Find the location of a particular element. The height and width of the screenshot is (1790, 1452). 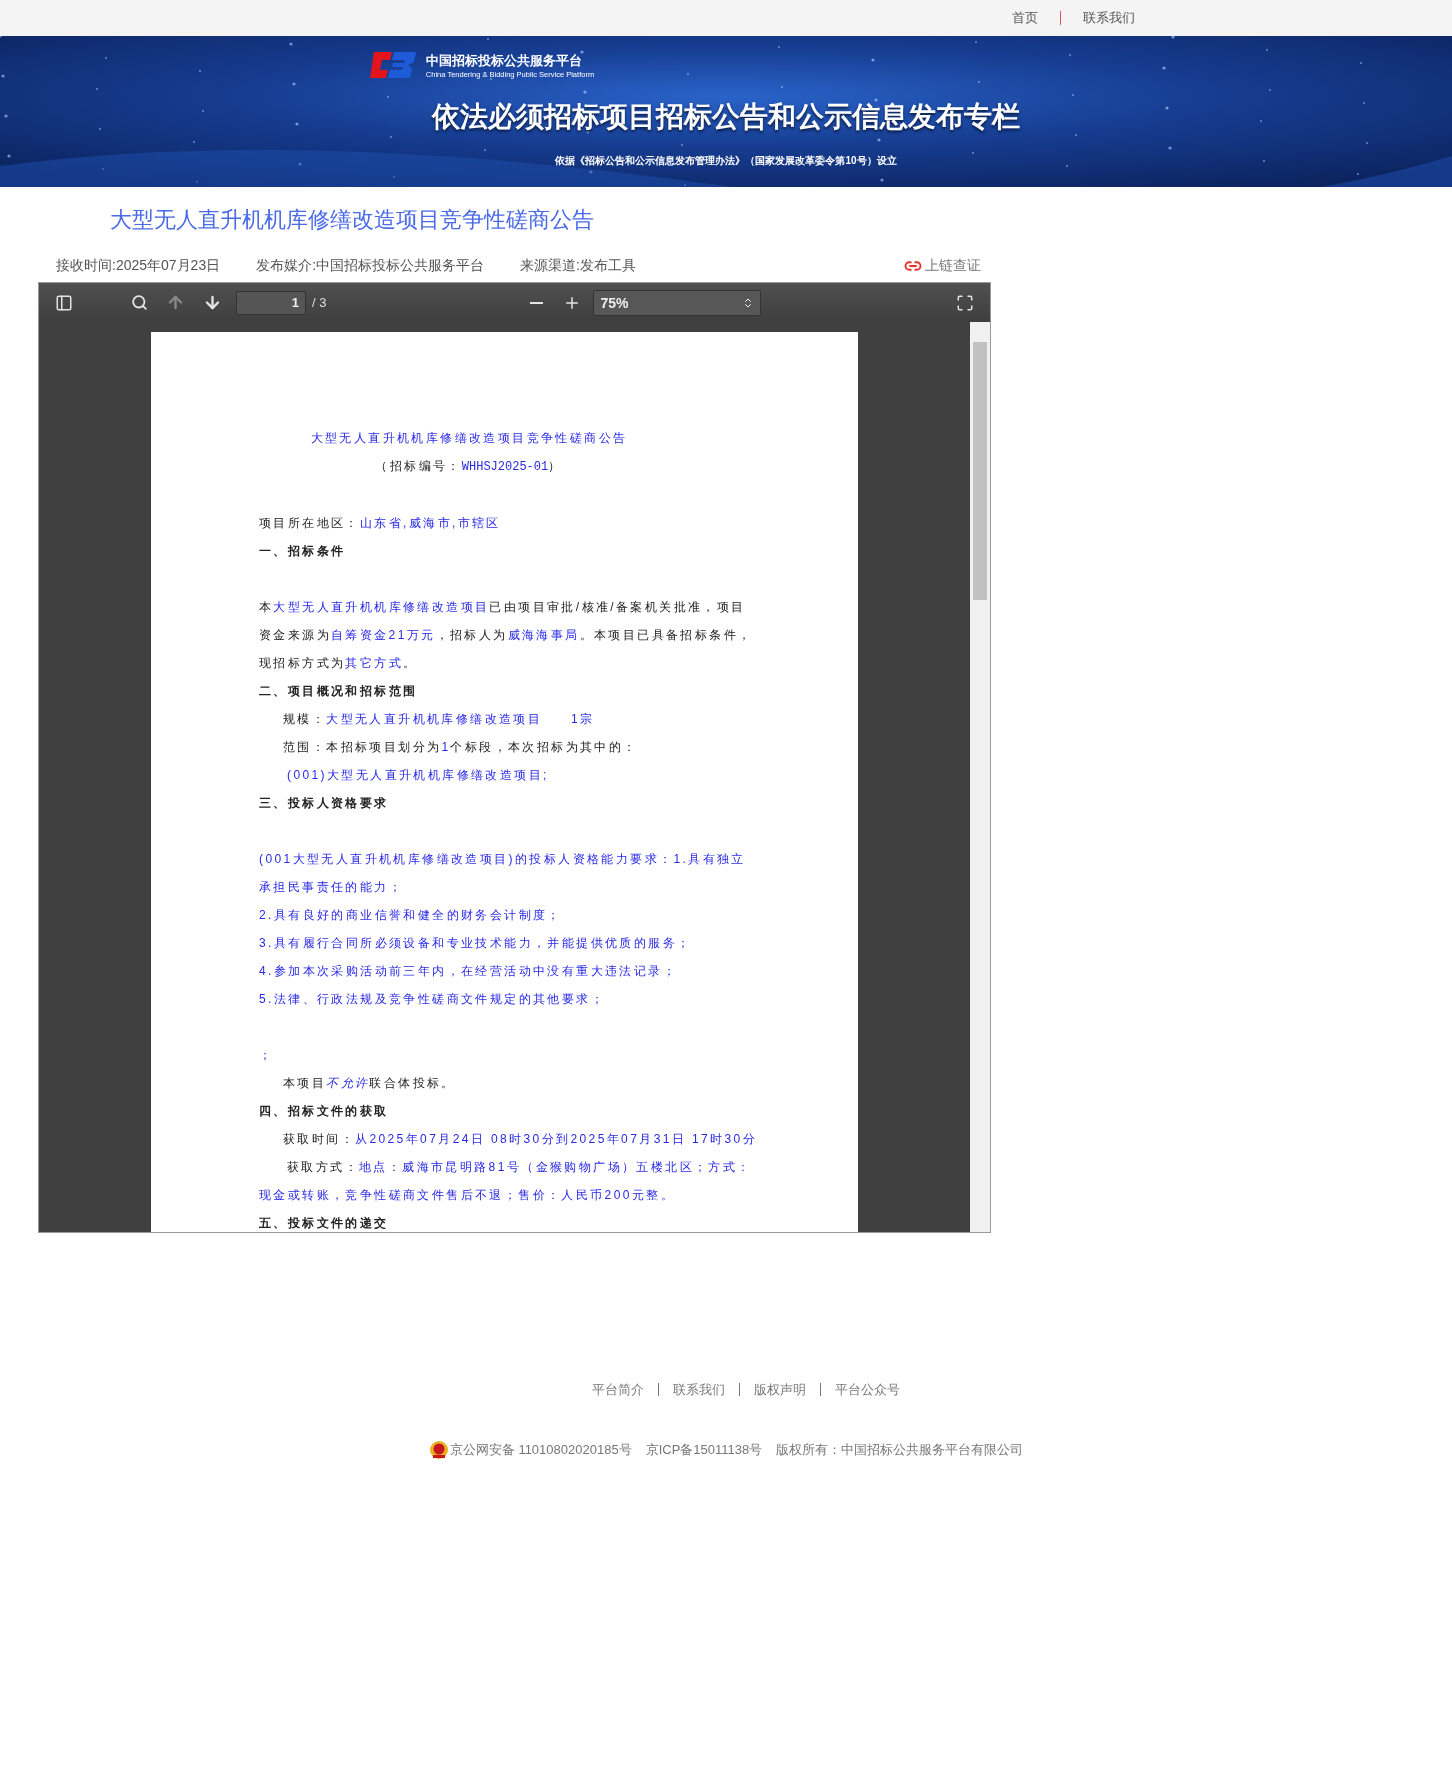

footer-link: 平台公众号 is located at coordinates (867, 1389).